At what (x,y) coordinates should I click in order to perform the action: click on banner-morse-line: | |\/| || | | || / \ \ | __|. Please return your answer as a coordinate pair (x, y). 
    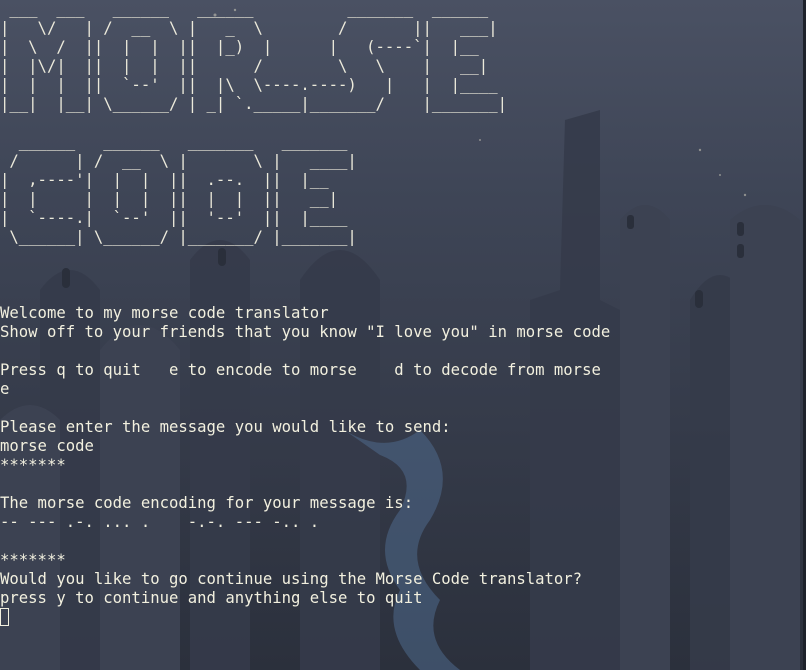
    Looking at the image, I should click on (244, 66).